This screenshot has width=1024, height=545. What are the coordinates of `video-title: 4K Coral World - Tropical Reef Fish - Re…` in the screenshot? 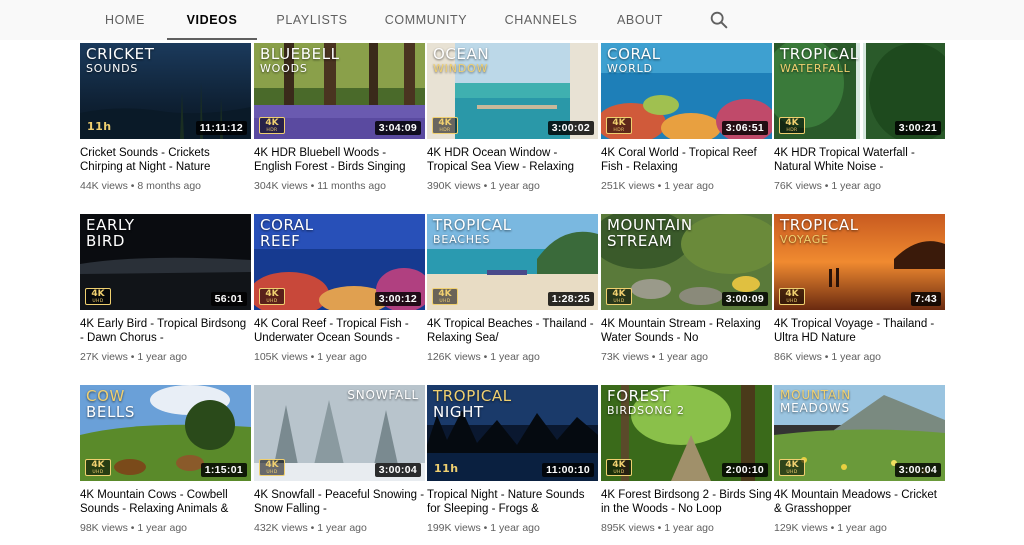 It's located at (686, 160).